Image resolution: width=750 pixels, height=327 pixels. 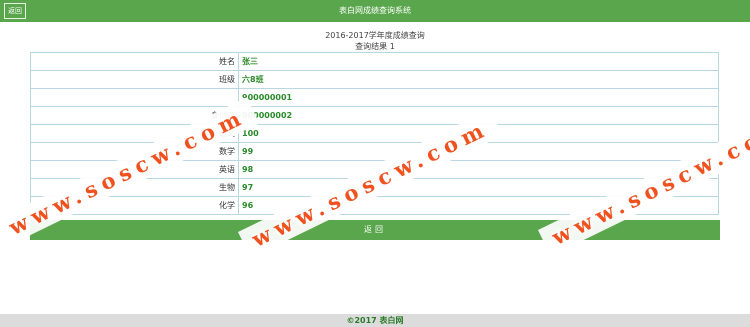 I want to click on row-value: 900000001, so click(x=478, y=97).